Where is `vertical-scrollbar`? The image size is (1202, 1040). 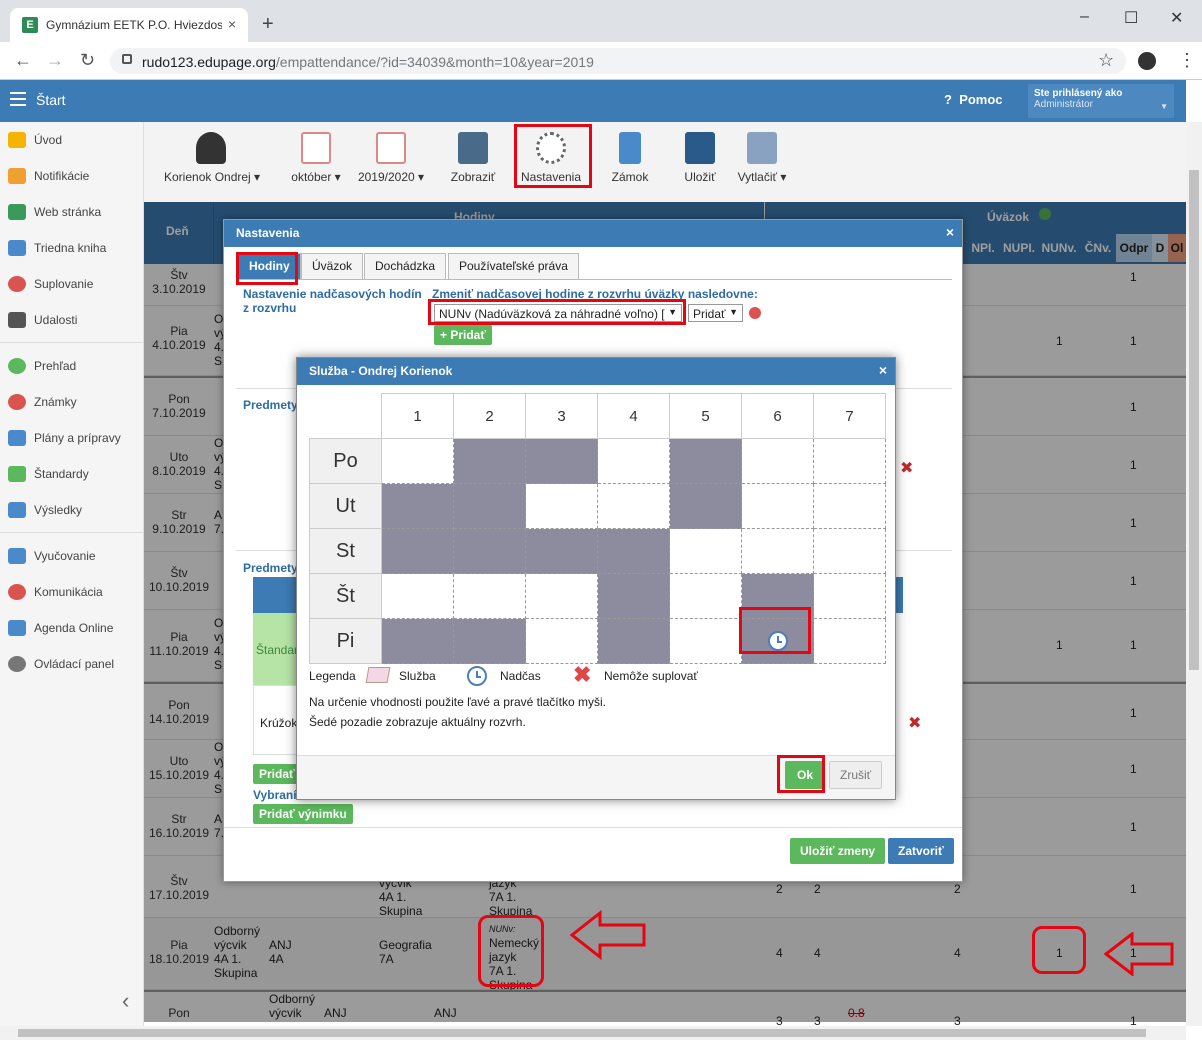 vertical-scrollbar is located at coordinates (1194, 574).